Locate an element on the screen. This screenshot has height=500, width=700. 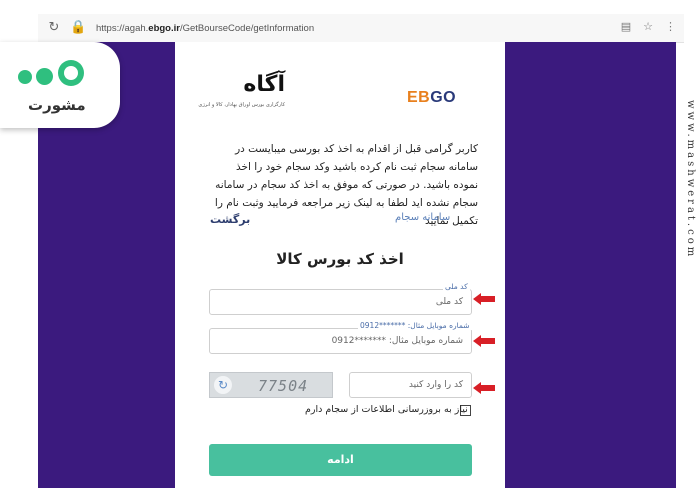
agah-logo-text: آگاه is located at coordinates (264, 84).